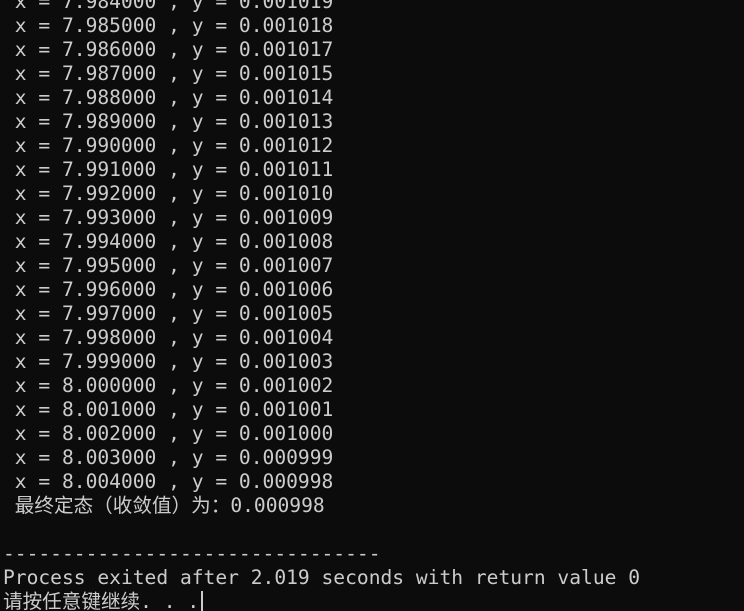  What do you see at coordinates (168, 73) in the screenshot?
I see `console-line: x = 7.987000 , y = 0.001015` at bounding box center [168, 73].